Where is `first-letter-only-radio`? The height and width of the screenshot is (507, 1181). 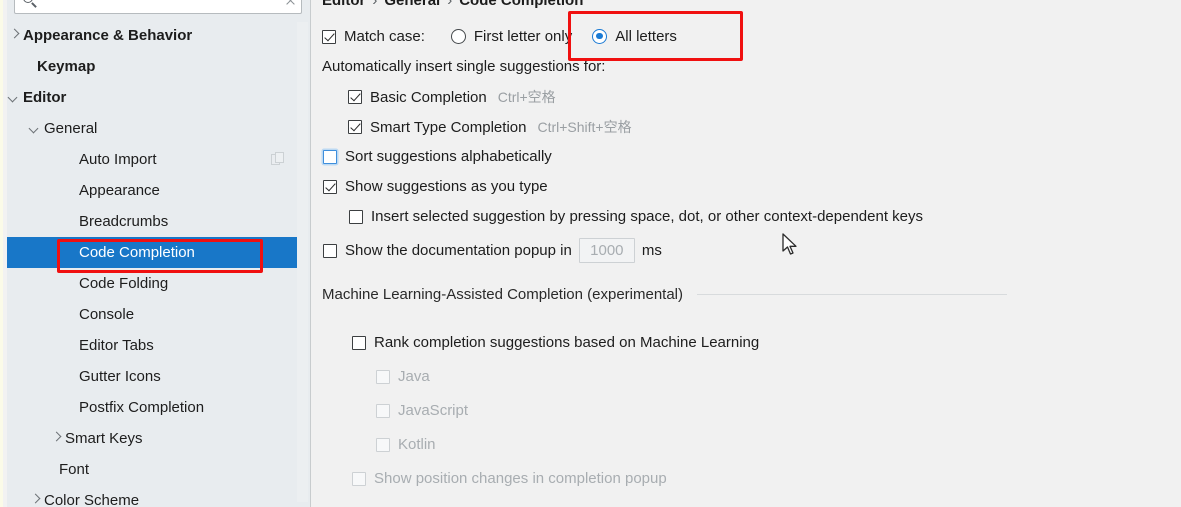 first-letter-only-radio is located at coordinates (458, 36).